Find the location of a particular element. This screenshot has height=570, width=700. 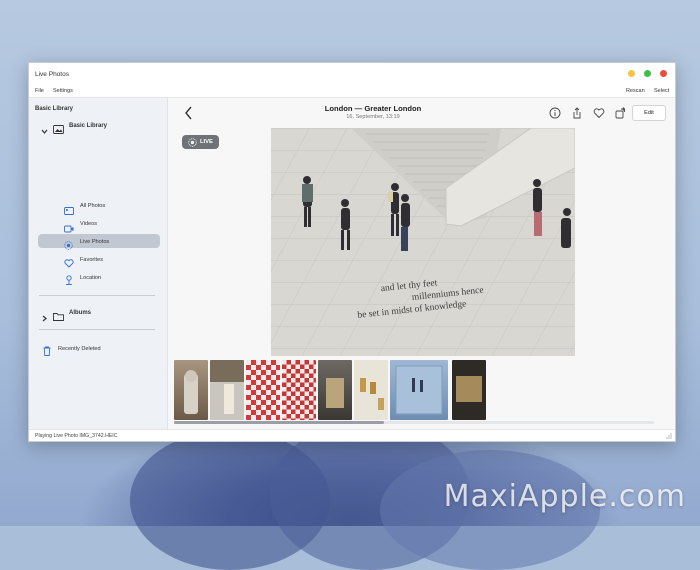

menu-settings: Settings is located at coordinates (63, 91).